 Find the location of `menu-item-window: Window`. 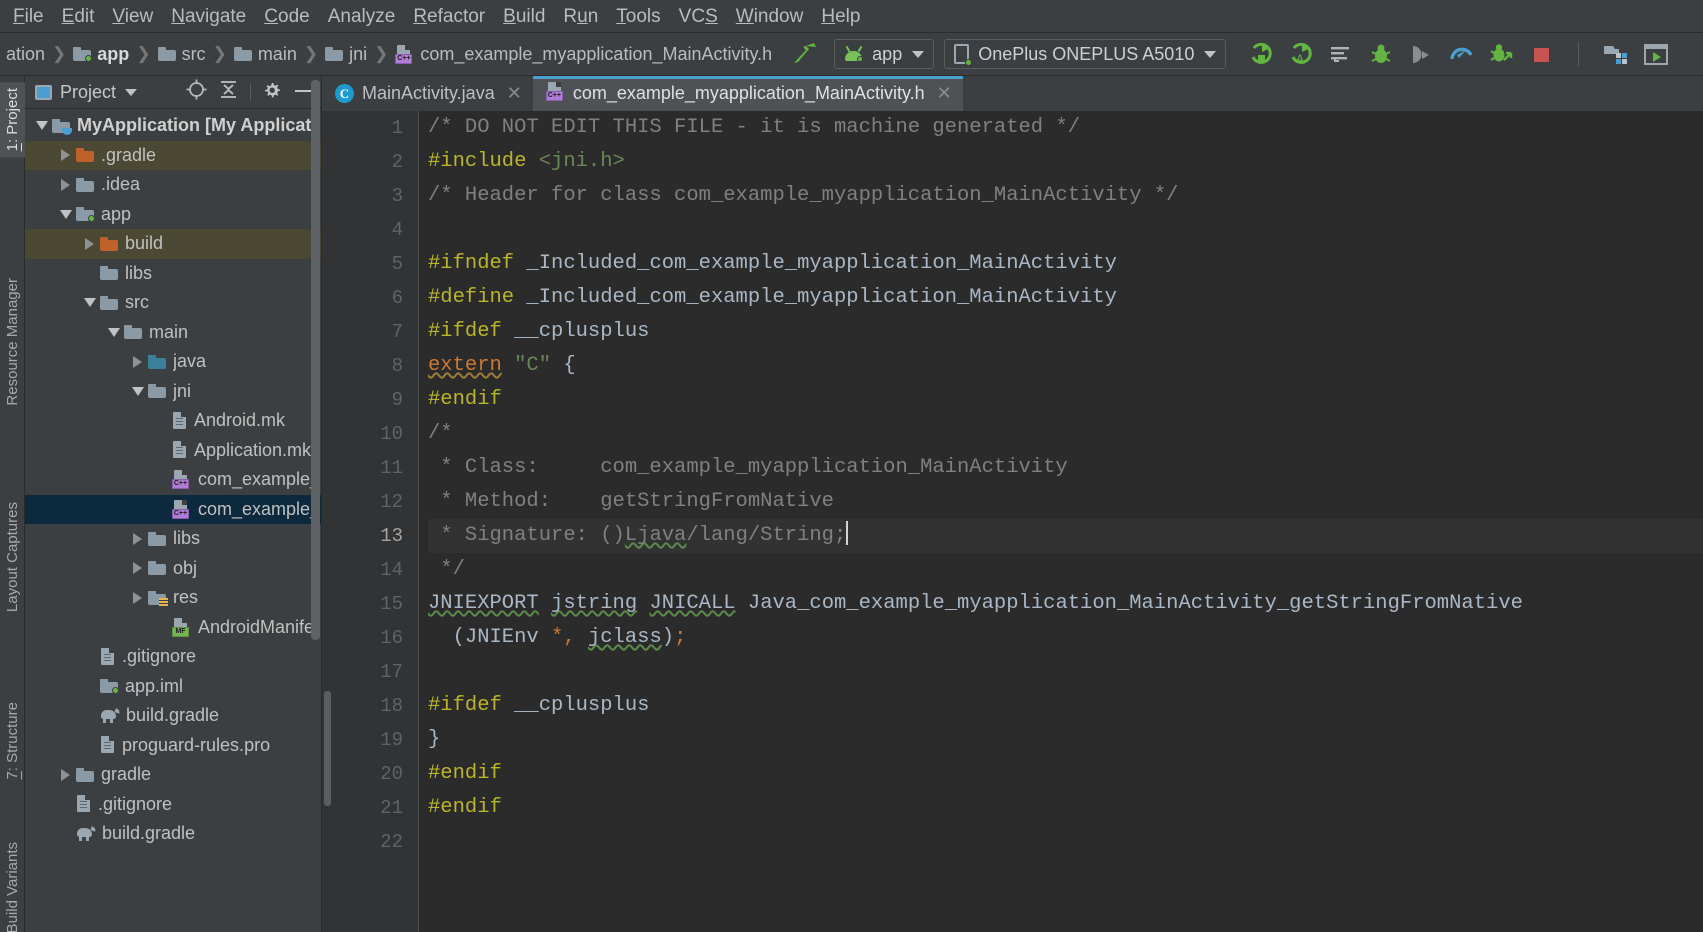

menu-item-window: Window is located at coordinates (770, 16).